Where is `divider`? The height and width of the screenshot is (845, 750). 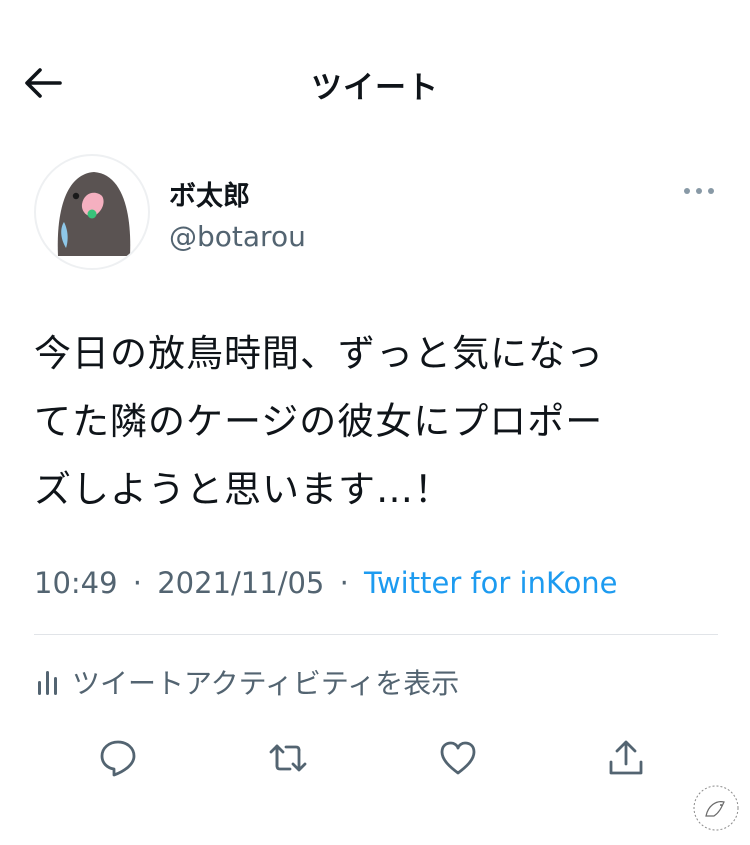 divider is located at coordinates (376, 634).